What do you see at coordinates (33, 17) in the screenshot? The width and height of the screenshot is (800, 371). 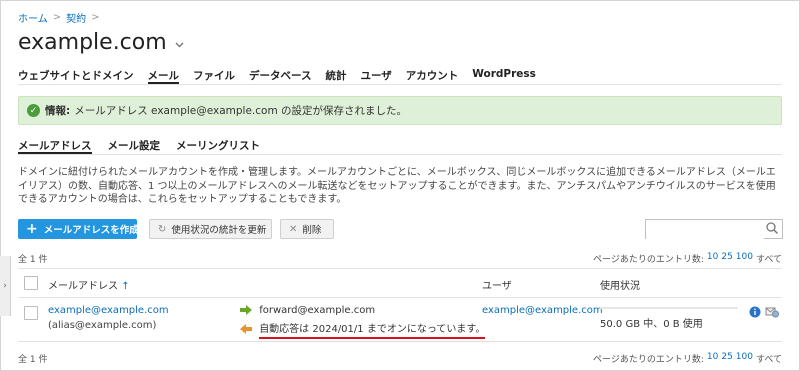 I see `breadcrumb-home: ホーム` at bounding box center [33, 17].